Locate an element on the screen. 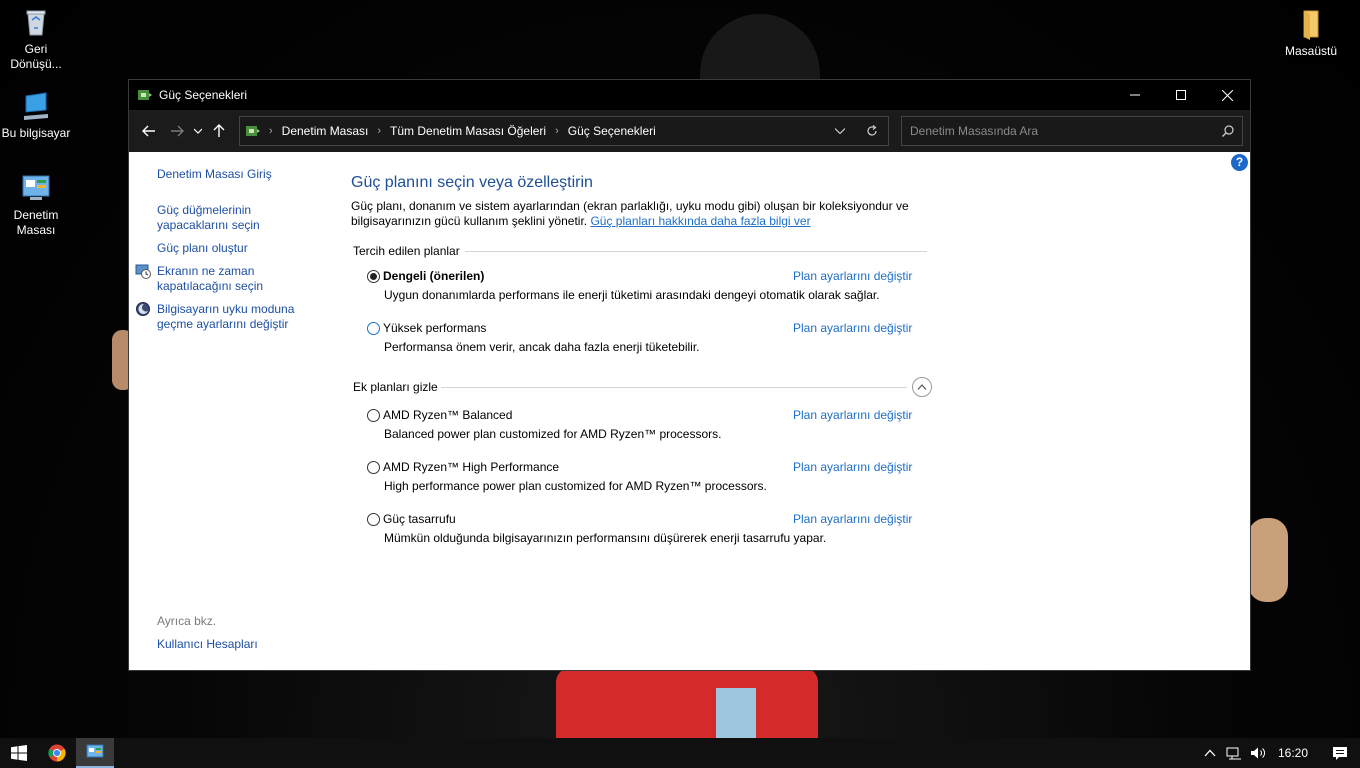 This screenshot has height=768, width=1360. minimize-button is located at coordinates (1135, 95).